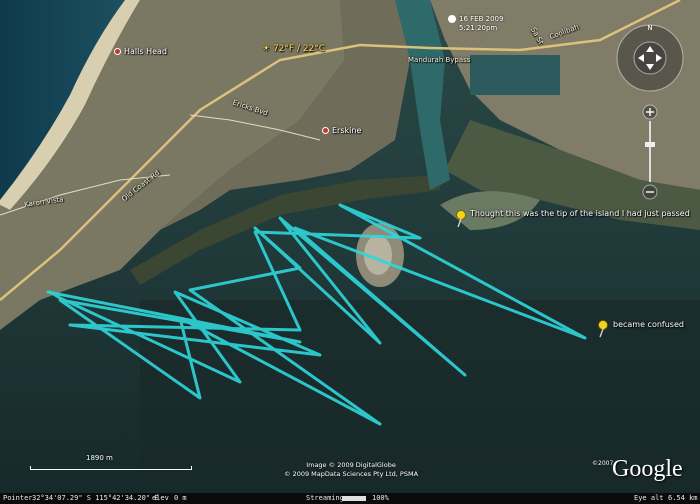 This screenshot has height=504, width=700. Describe the element at coordinates (380, 498) in the screenshot. I see `streaming-percent: 100%` at that location.